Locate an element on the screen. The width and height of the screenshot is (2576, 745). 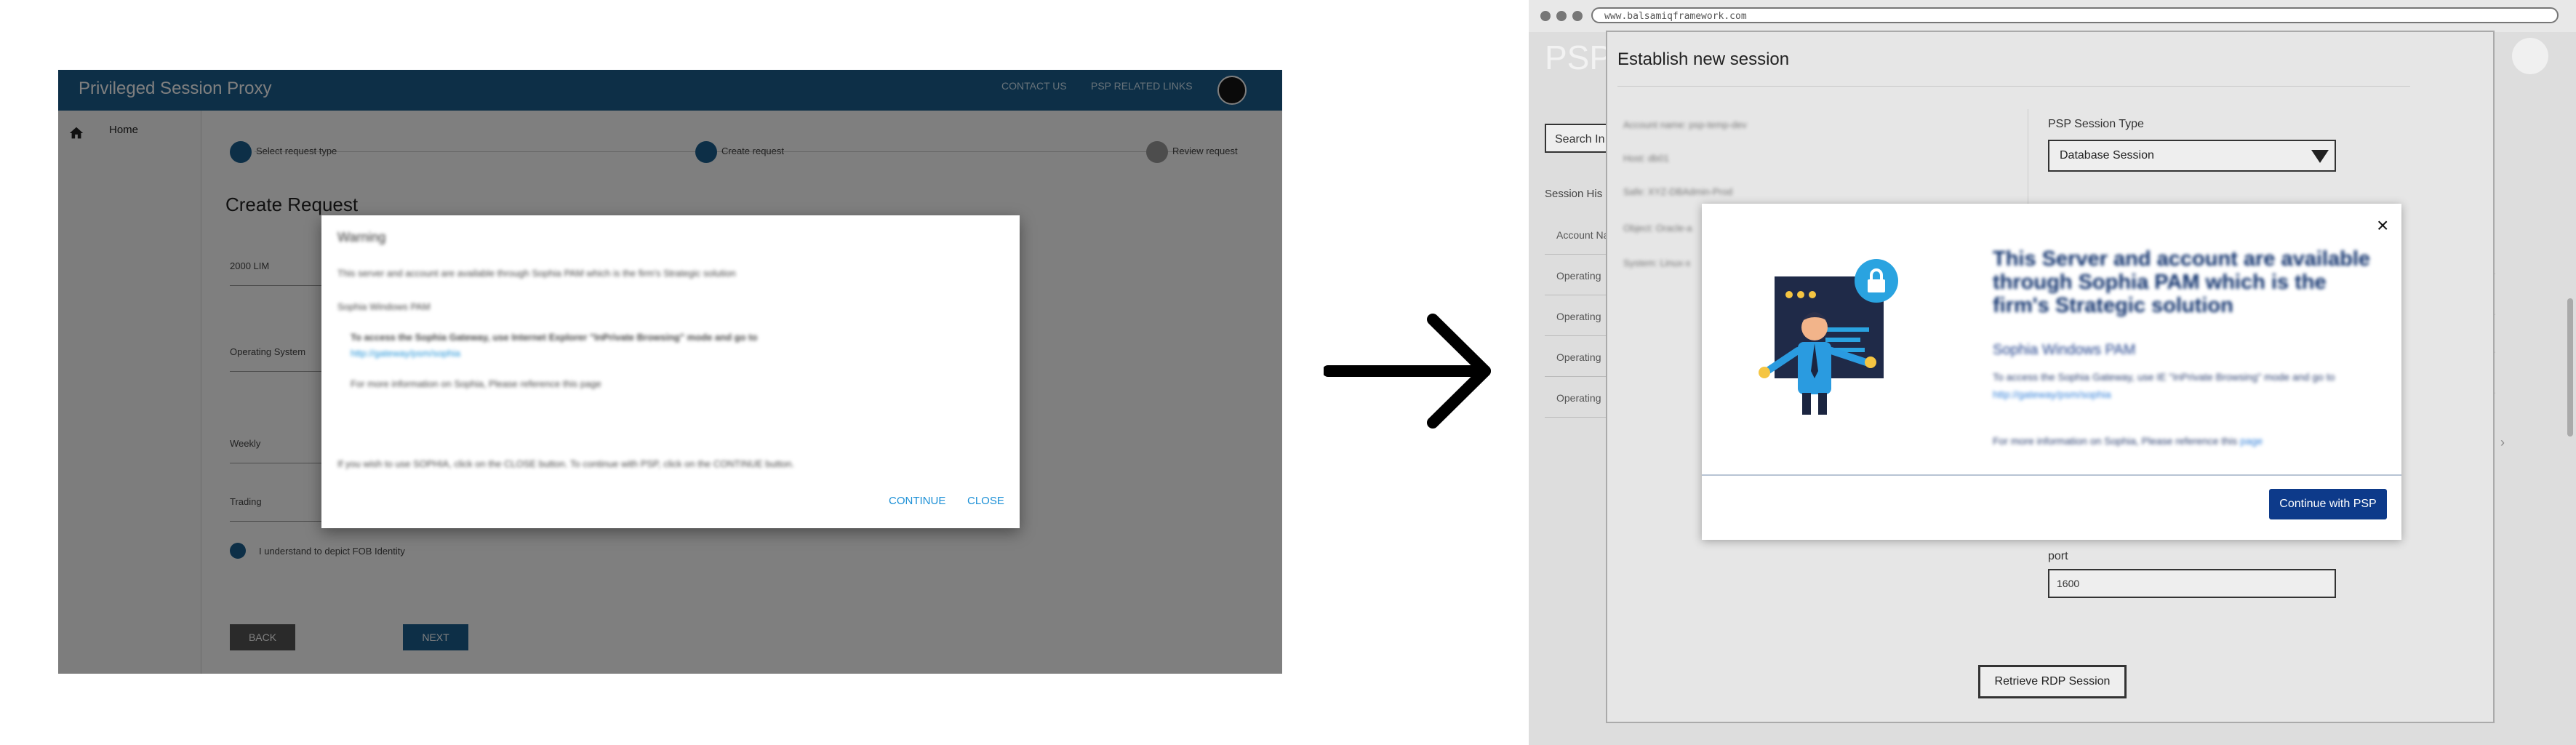
session-history-label: Session His is located at coordinates (1574, 194).